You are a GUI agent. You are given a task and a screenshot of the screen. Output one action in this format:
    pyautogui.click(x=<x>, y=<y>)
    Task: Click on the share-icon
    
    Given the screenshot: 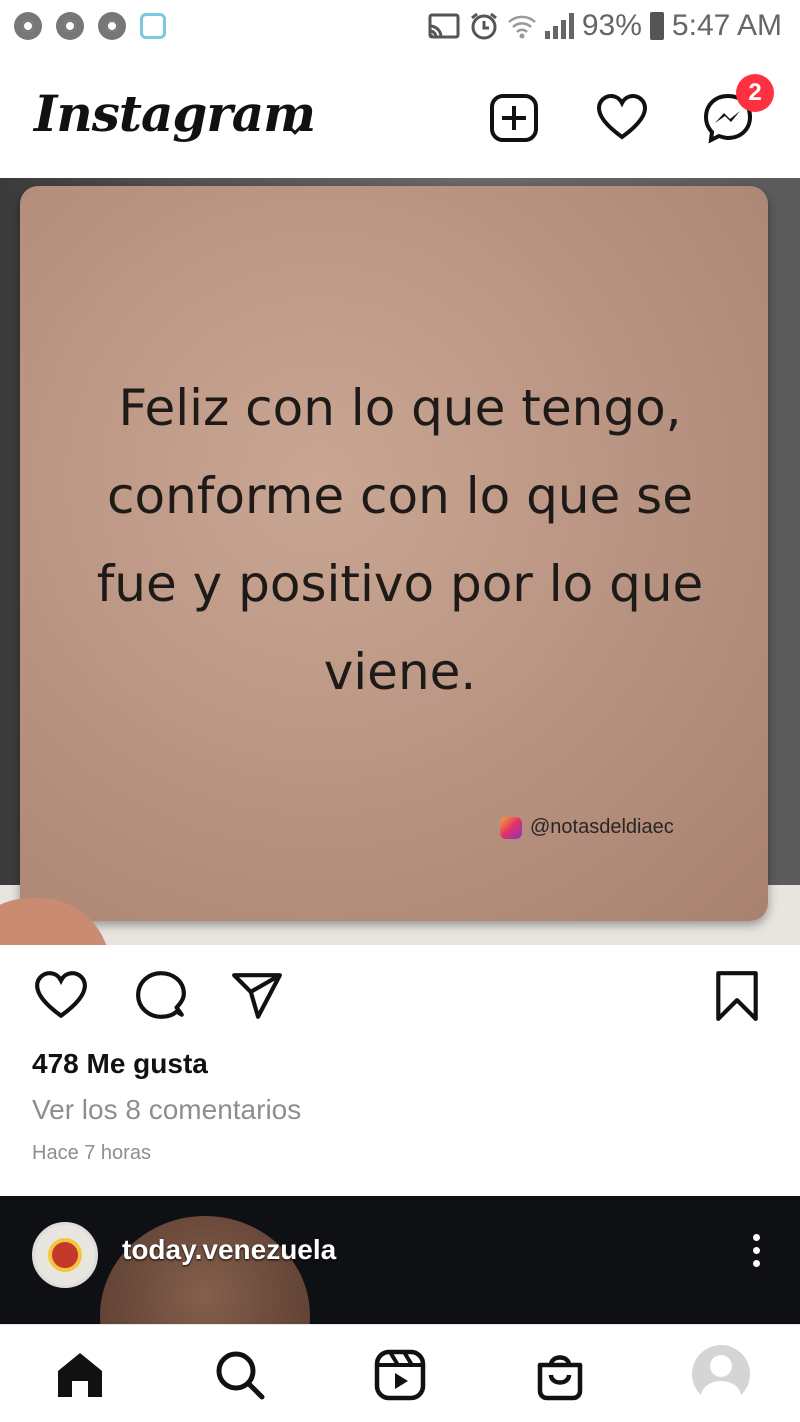 What is the action you would take?
    pyautogui.click(x=257, y=996)
    